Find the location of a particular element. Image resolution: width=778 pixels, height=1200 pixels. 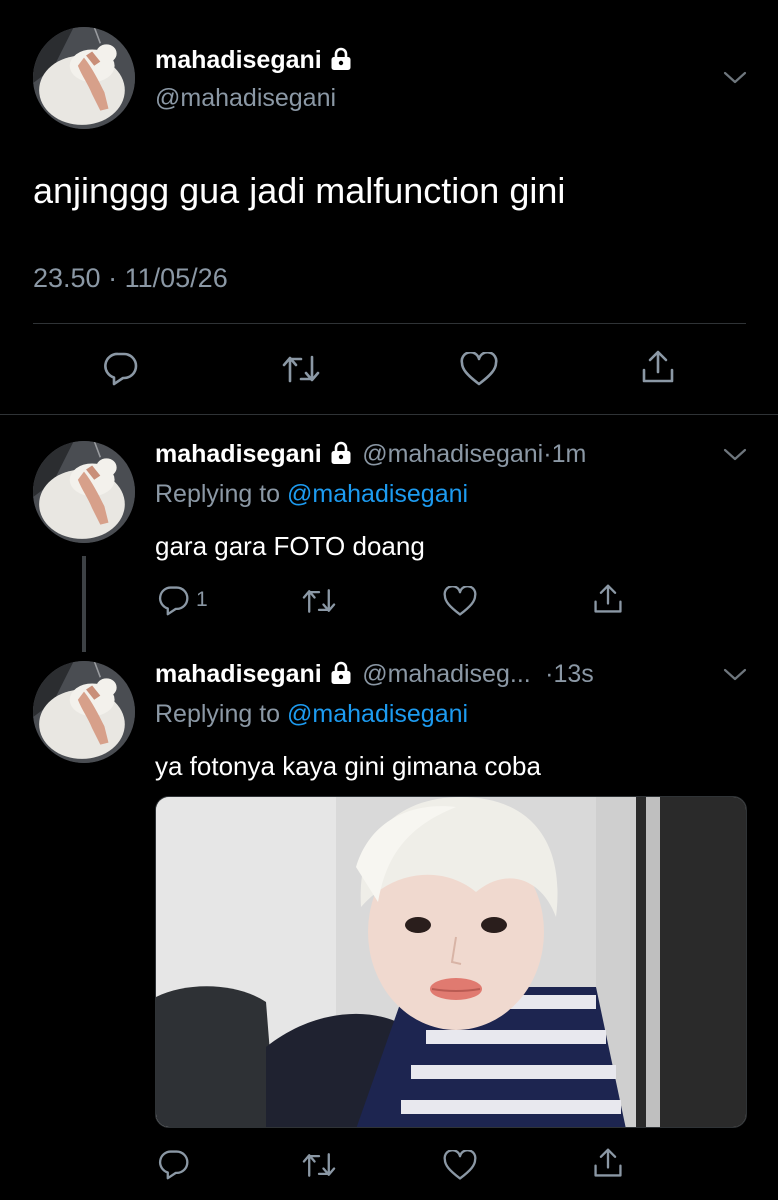

tweet-timestamp: 23.50 · 11/05/26 is located at coordinates (130, 278).